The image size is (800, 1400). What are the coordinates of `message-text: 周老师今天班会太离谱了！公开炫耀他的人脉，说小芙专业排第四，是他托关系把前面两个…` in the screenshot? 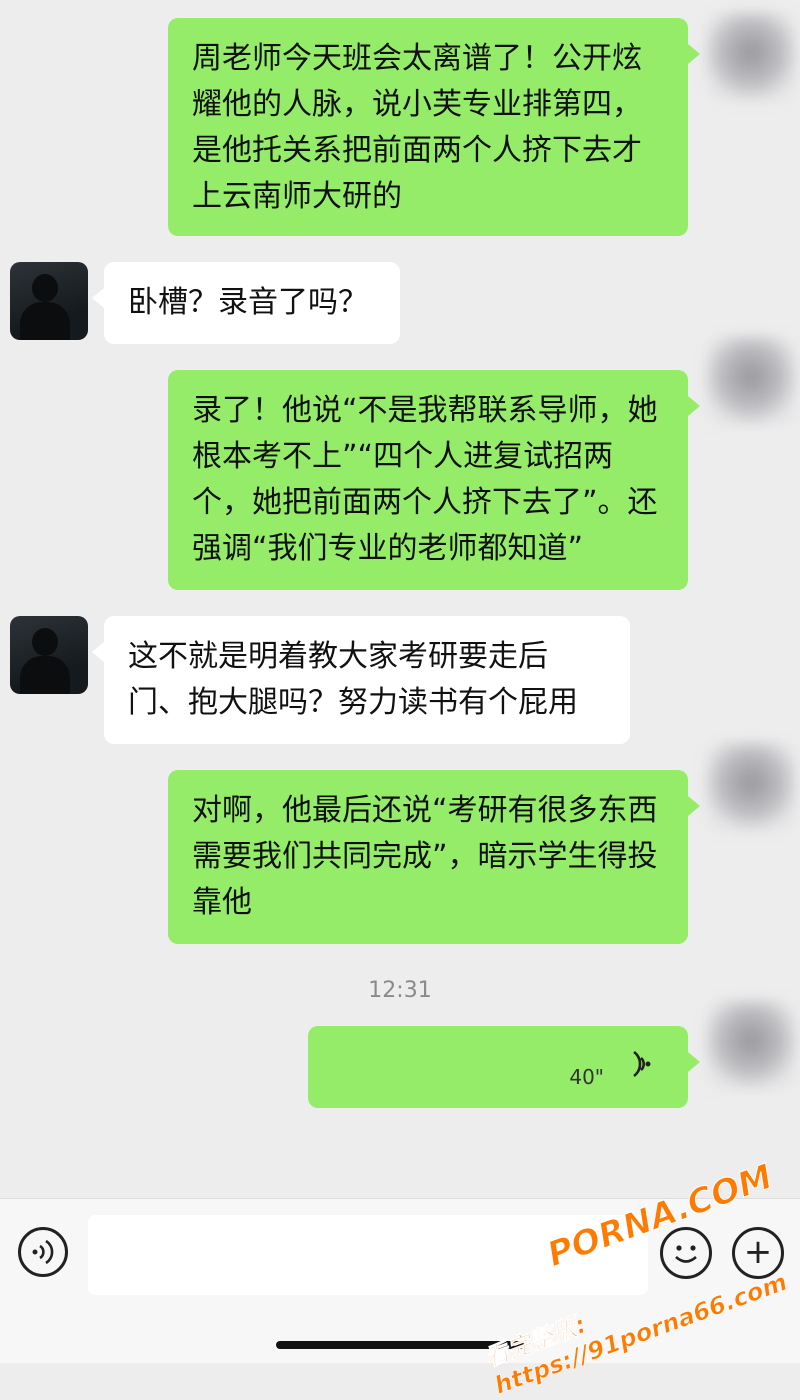 It's located at (417, 127).